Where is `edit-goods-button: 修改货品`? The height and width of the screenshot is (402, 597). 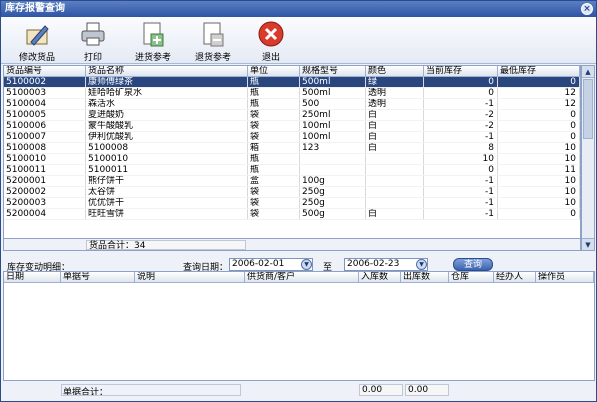 edit-goods-button: 修改货品 is located at coordinates (37, 41).